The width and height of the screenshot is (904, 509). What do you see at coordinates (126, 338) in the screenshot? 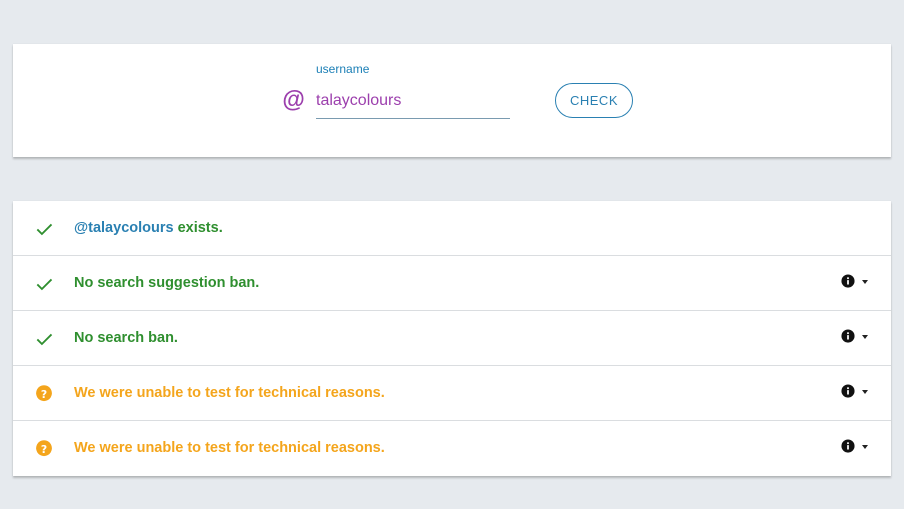
I see `result-text: No search ban.` at bounding box center [126, 338].